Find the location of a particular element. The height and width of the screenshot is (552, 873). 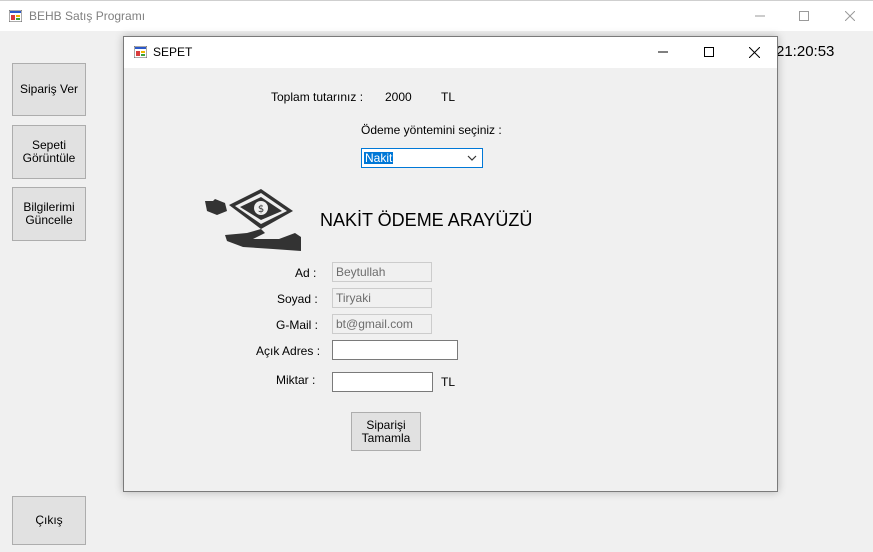

email-label: G-Mail : is located at coordinates (297, 325).